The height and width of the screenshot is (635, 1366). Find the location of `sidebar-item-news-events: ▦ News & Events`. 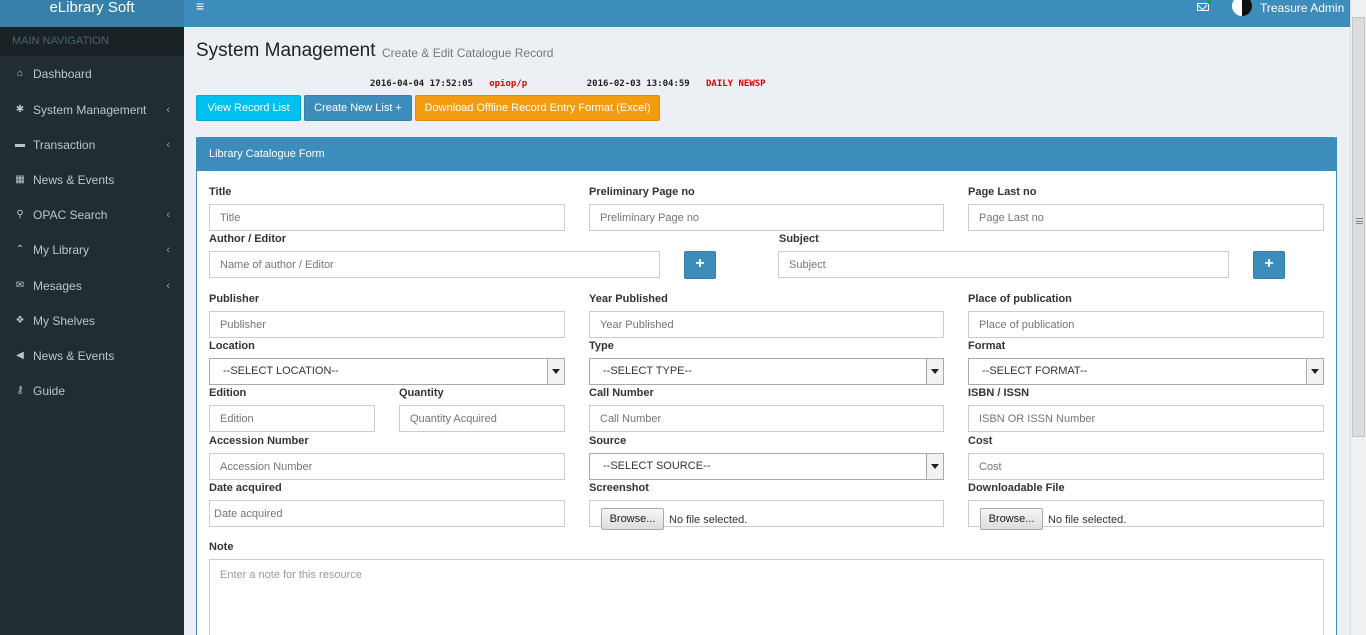

sidebar-item-news-events: ▦ News & Events is located at coordinates (92, 179).